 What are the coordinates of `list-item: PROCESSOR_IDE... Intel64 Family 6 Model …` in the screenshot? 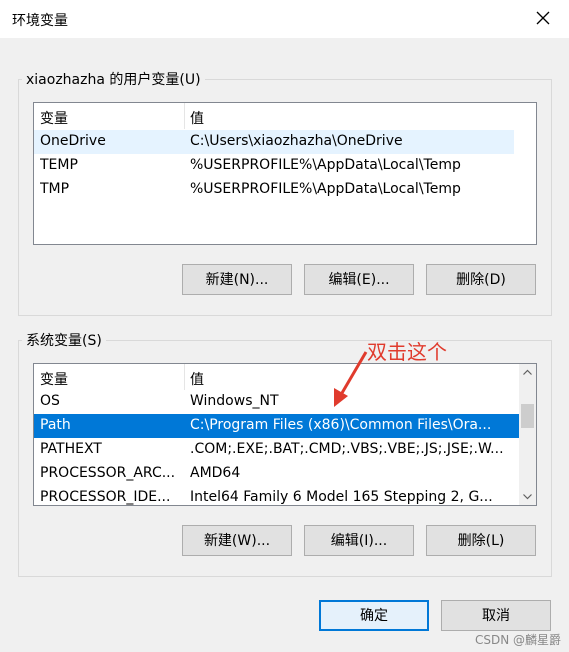 It's located at (276, 495).